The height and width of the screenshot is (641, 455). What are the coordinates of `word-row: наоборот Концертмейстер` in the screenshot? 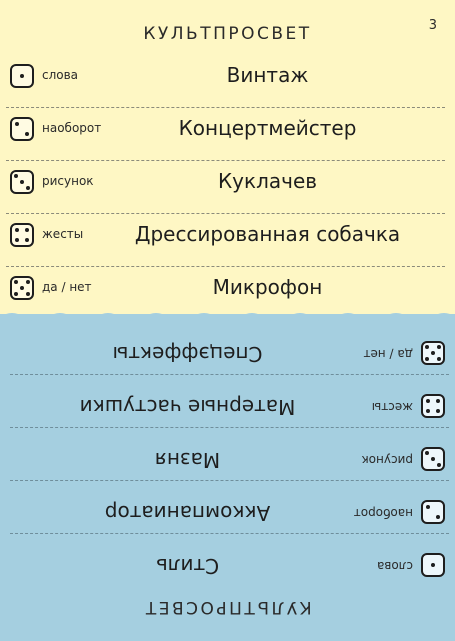 It's located at (227, 134).